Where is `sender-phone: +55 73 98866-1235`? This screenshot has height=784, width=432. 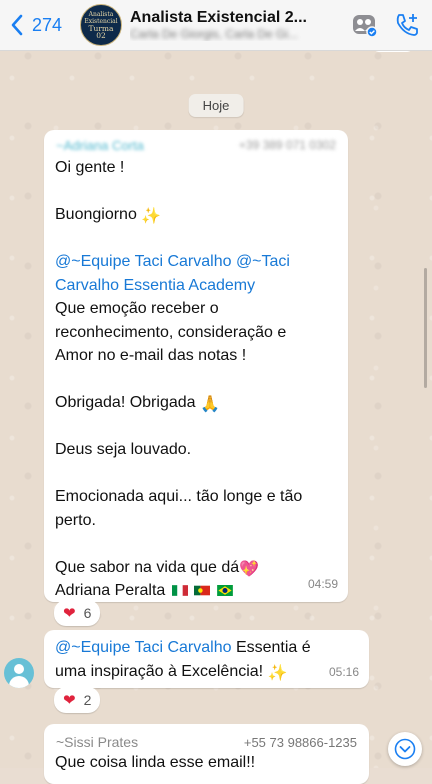
sender-phone: +55 73 98866-1235 is located at coordinates (300, 742).